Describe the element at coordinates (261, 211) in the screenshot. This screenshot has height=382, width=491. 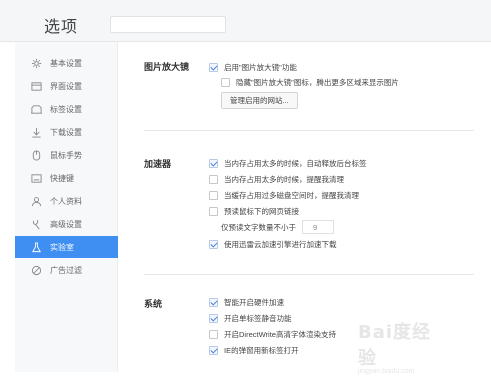
I see `option-label: 预读鼠标下的网页链接` at that location.